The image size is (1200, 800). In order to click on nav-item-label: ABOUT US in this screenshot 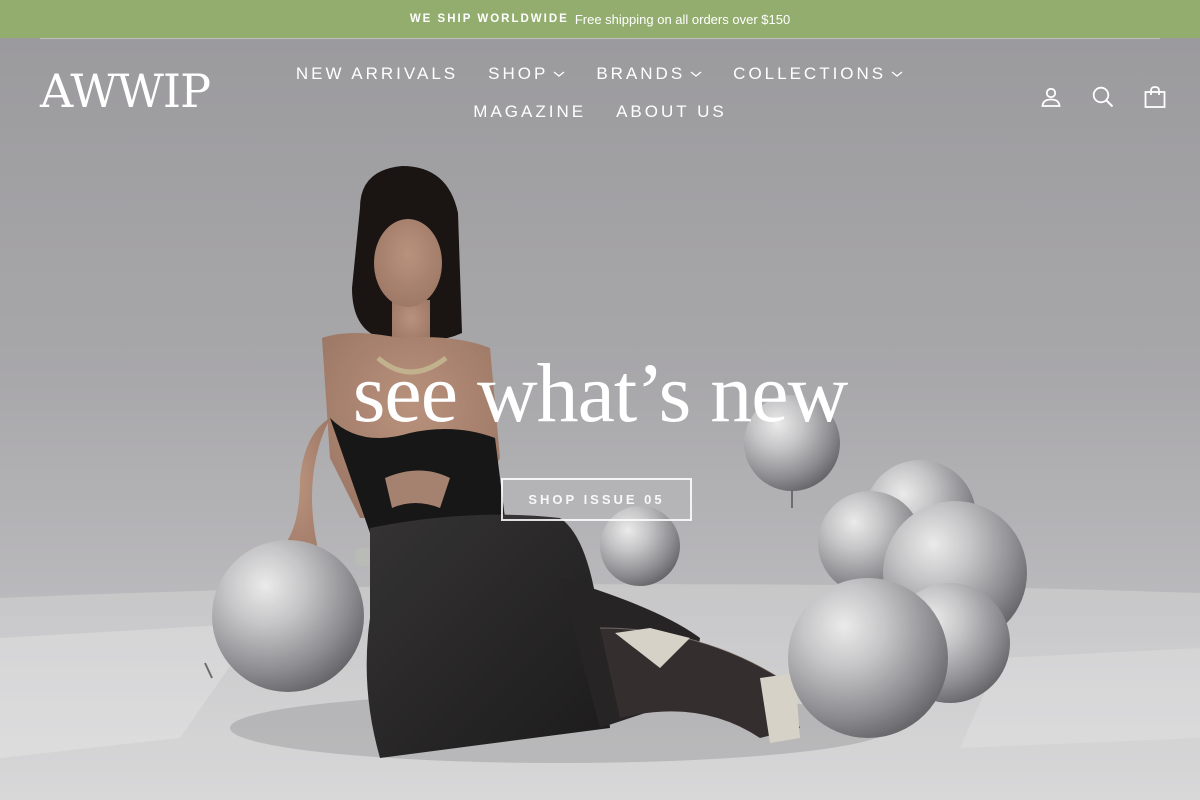, I will do `click(671, 111)`.